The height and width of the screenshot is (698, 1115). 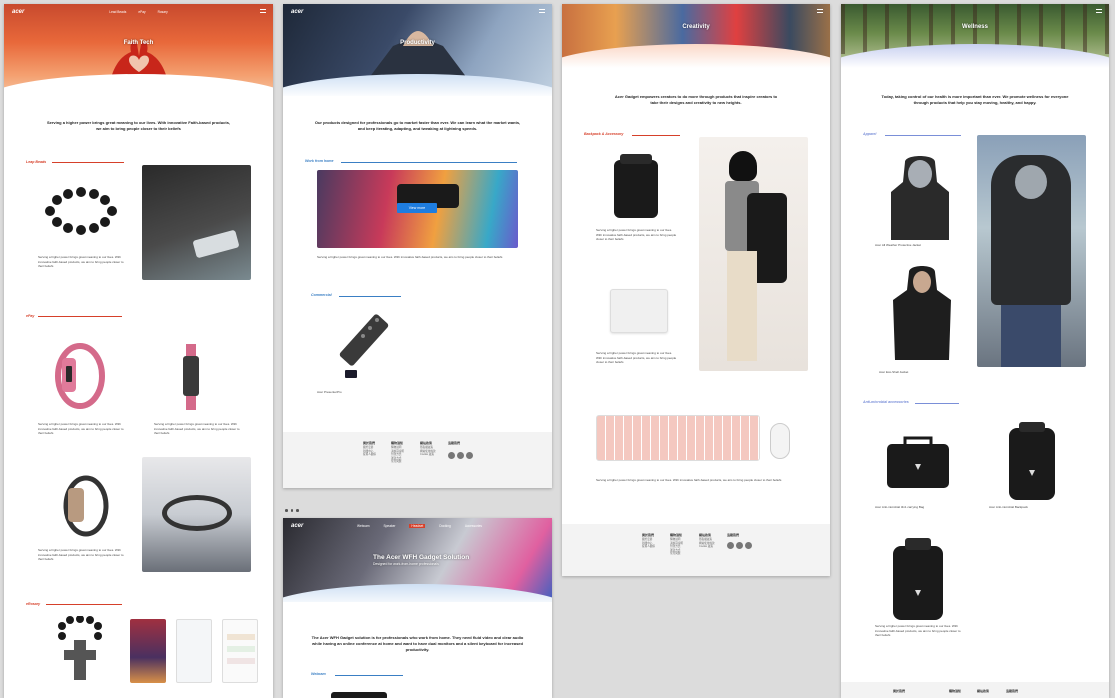 What do you see at coordinates (329, 392) in the screenshot?
I see `presenter-name: Acer PresenterPro` at bounding box center [329, 392].